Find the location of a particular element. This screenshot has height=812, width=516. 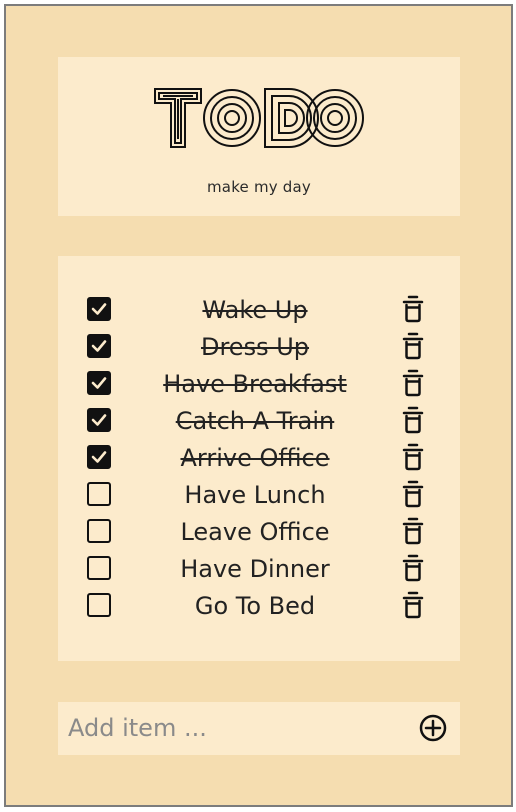

todo-item: Catch A Train is located at coordinates (259, 422).